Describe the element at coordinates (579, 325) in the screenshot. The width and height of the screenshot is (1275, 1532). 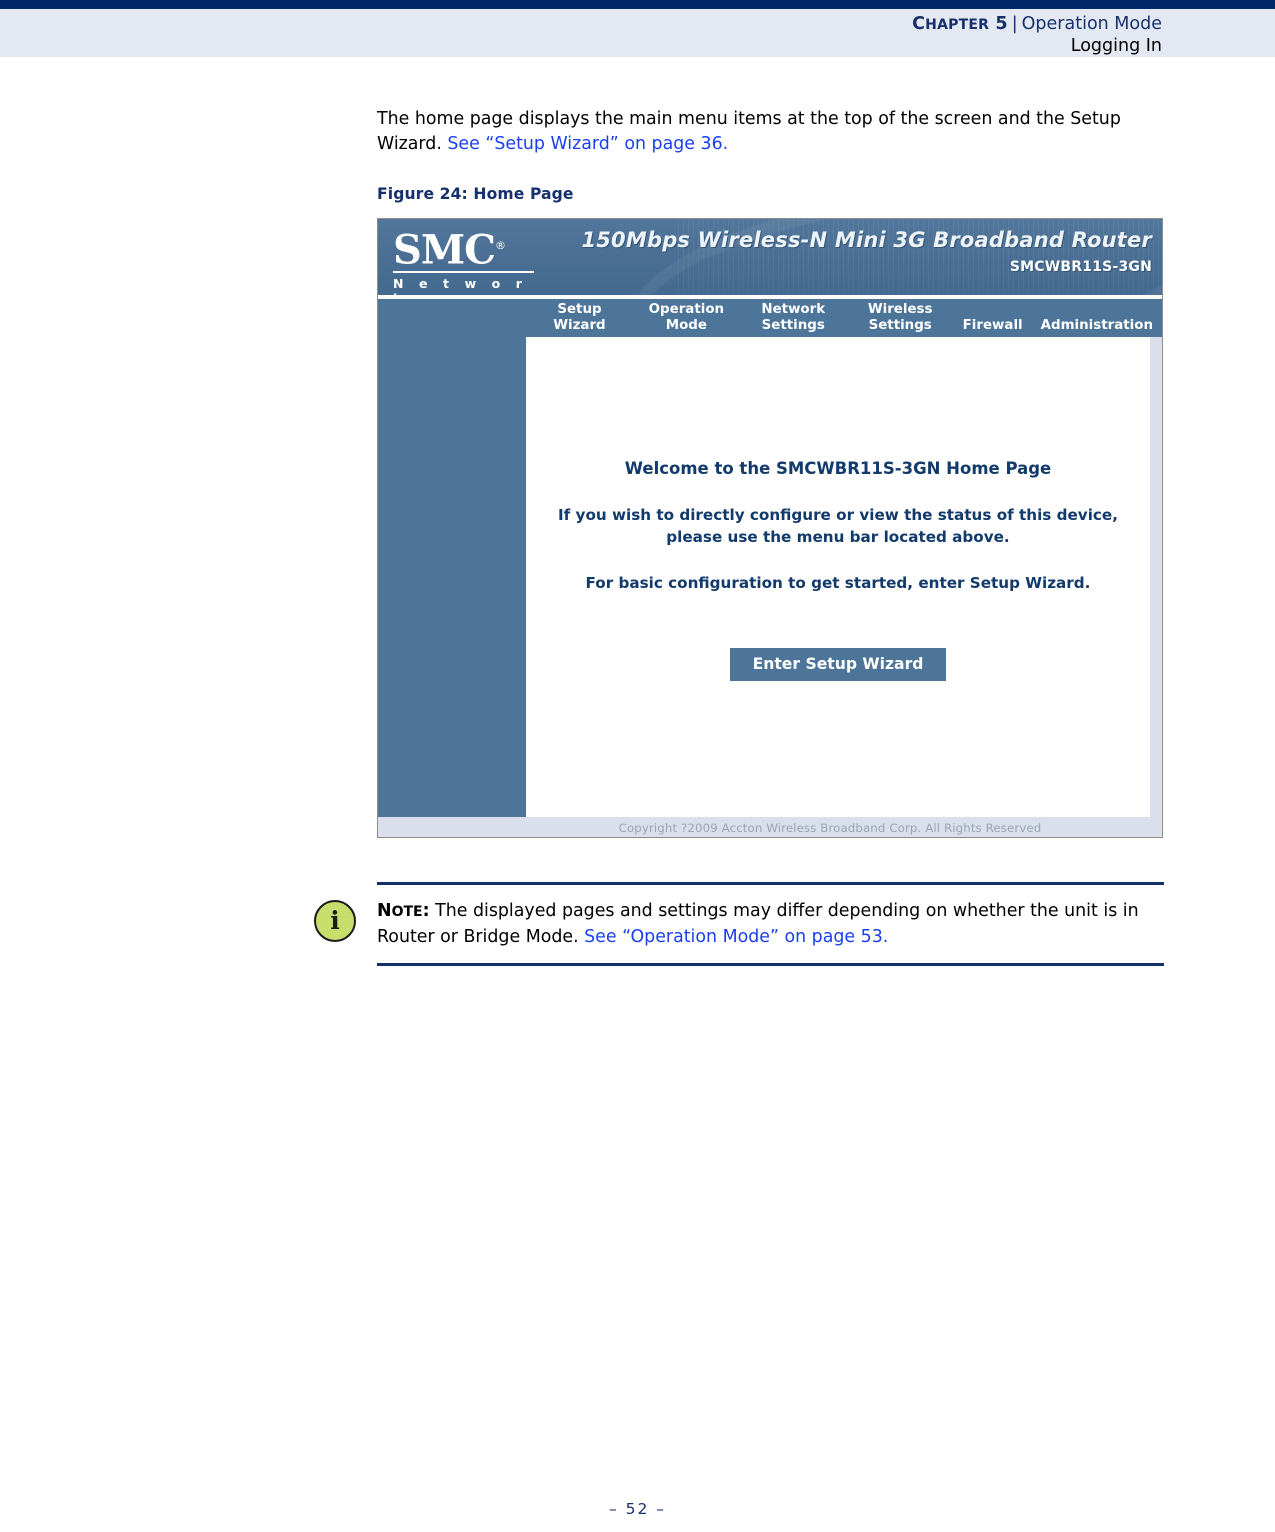
I see `nav-item-setup-wizard-line2: Wizard` at that location.